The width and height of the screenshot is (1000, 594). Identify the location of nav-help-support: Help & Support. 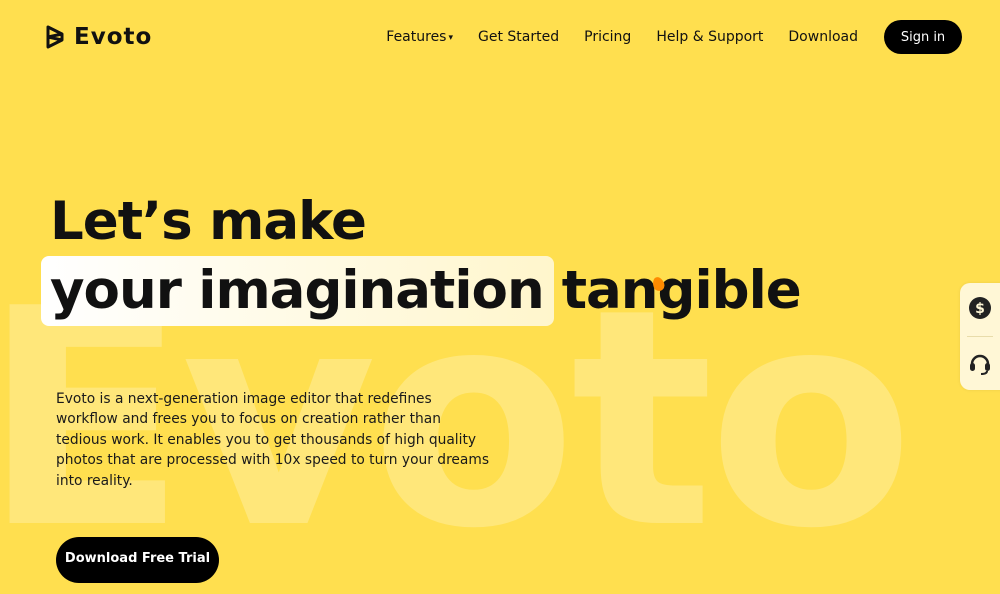
(709, 37).